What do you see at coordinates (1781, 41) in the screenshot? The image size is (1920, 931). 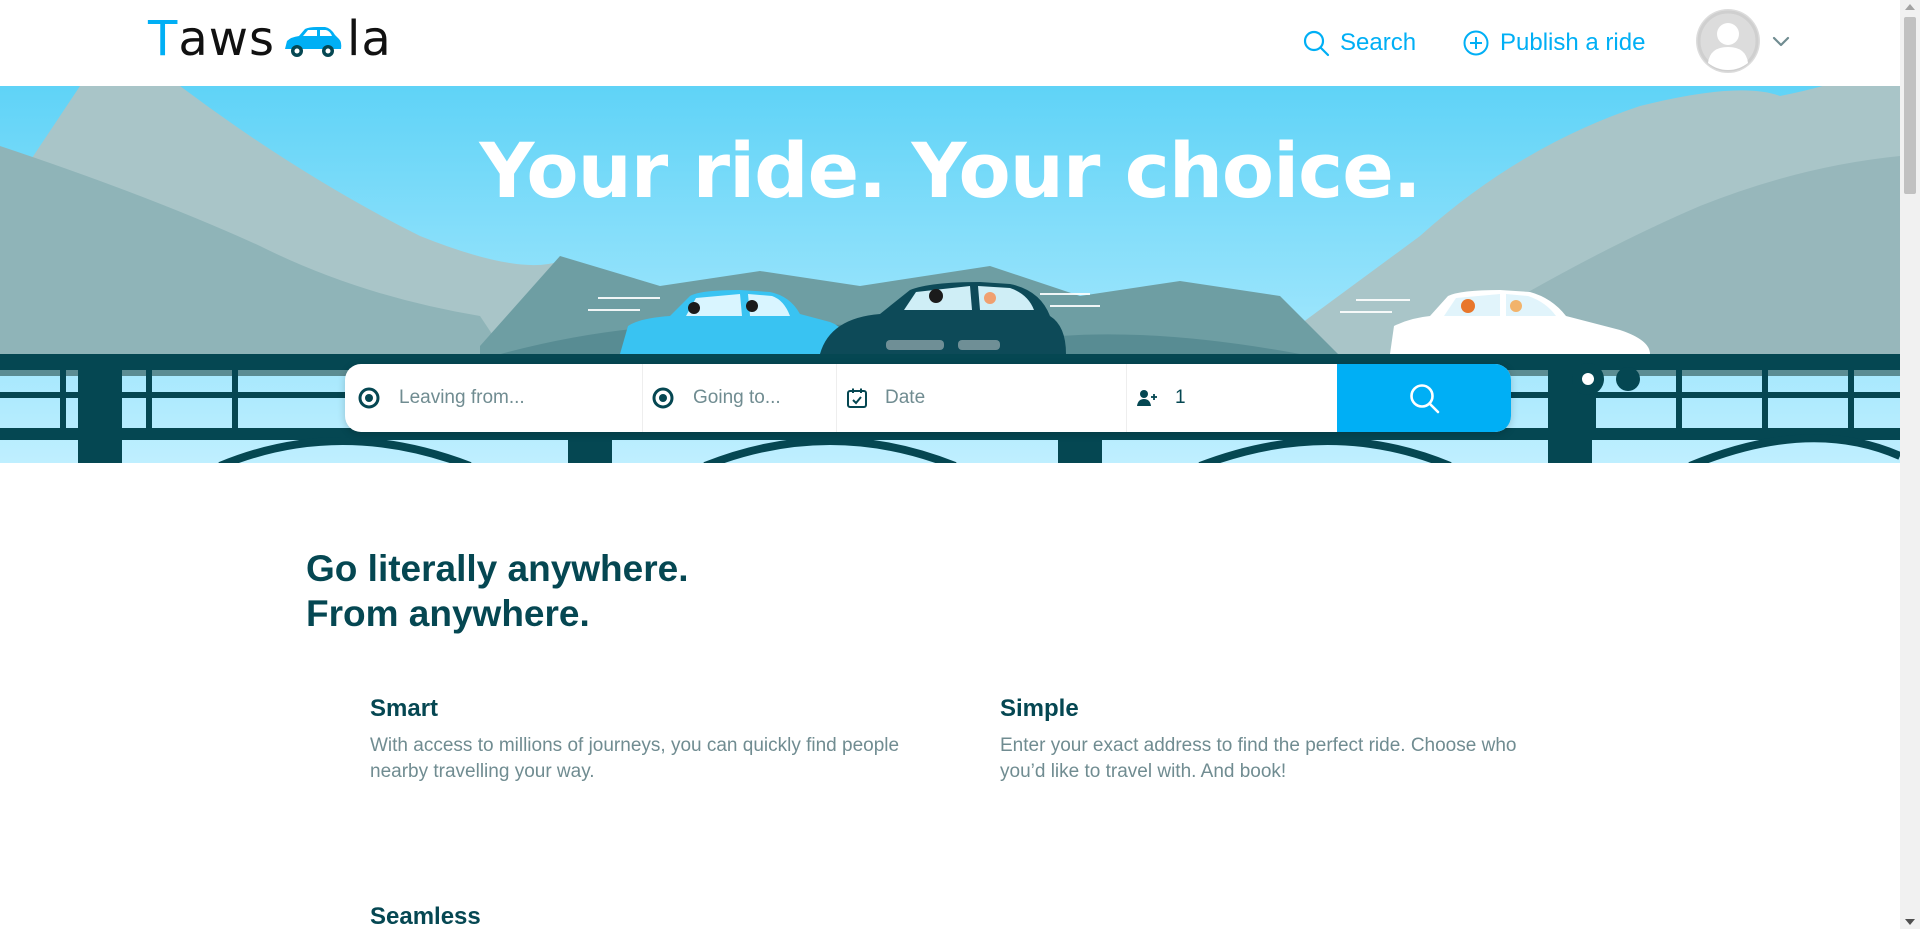 I see `chevron-down-icon` at bounding box center [1781, 41].